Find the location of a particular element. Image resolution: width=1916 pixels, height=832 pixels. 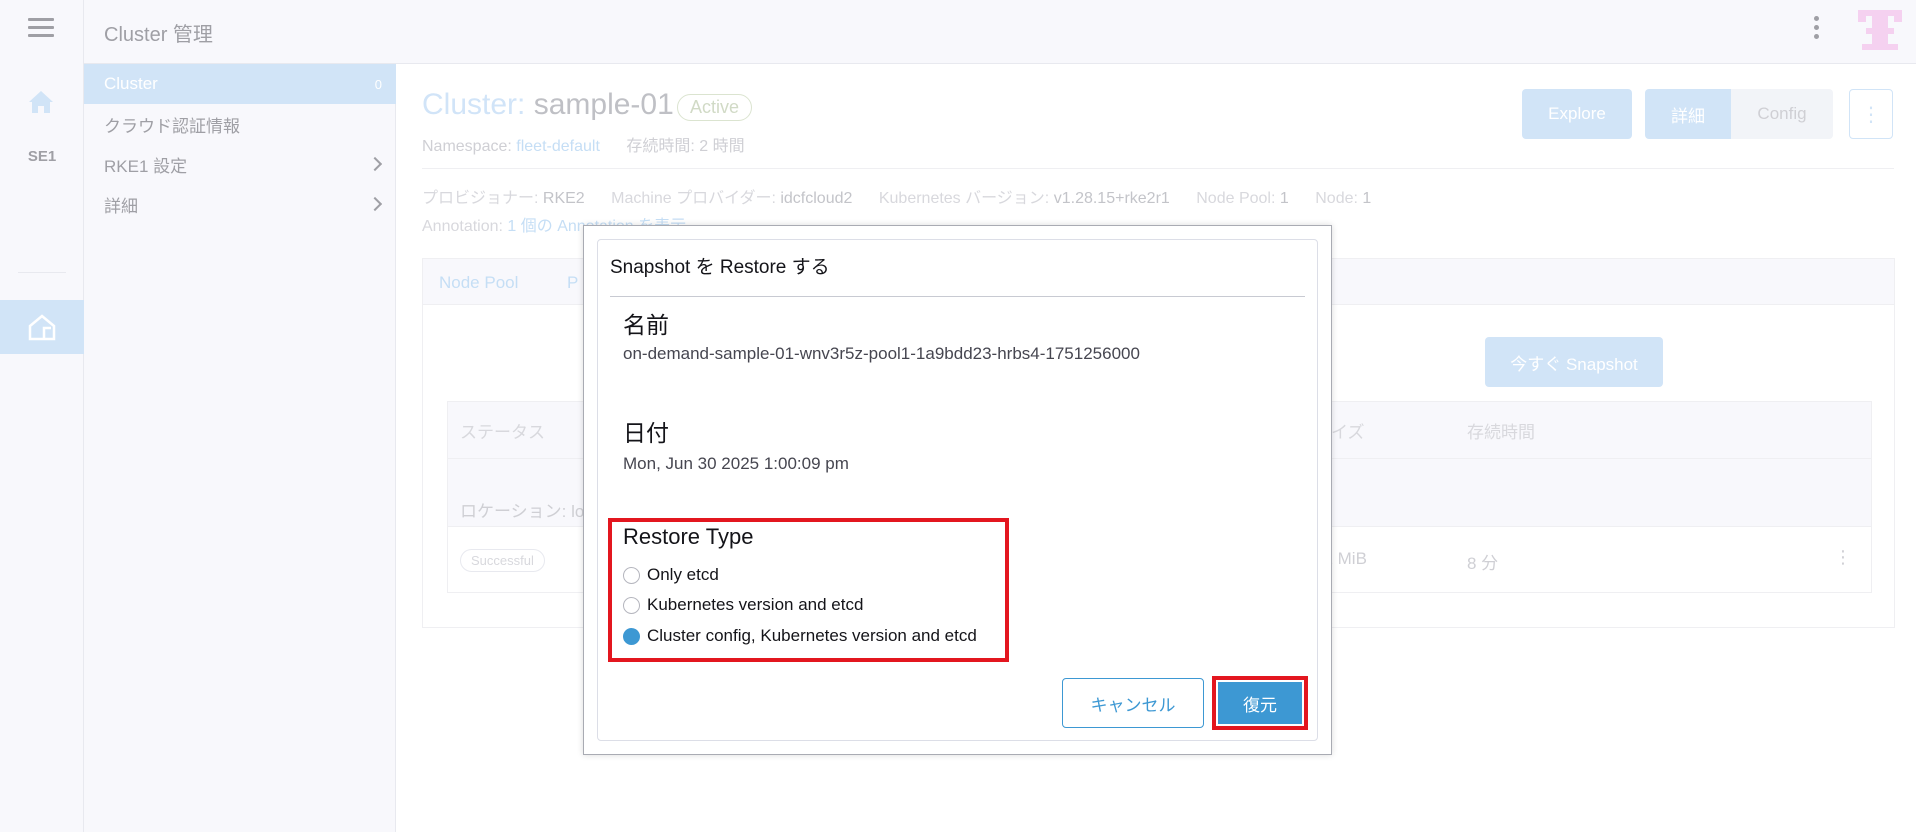

dialog-divider is located at coordinates (957, 296).